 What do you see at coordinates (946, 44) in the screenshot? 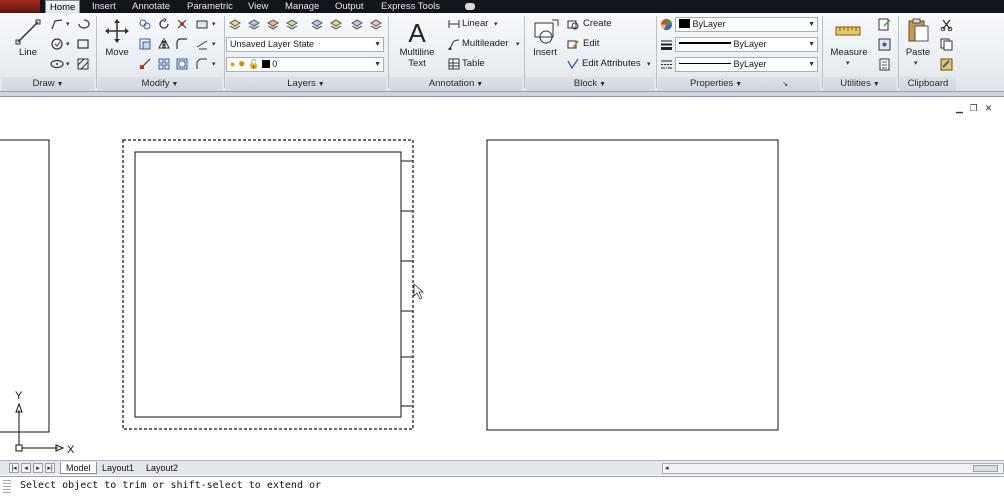
I see `copy-clip-icon` at bounding box center [946, 44].